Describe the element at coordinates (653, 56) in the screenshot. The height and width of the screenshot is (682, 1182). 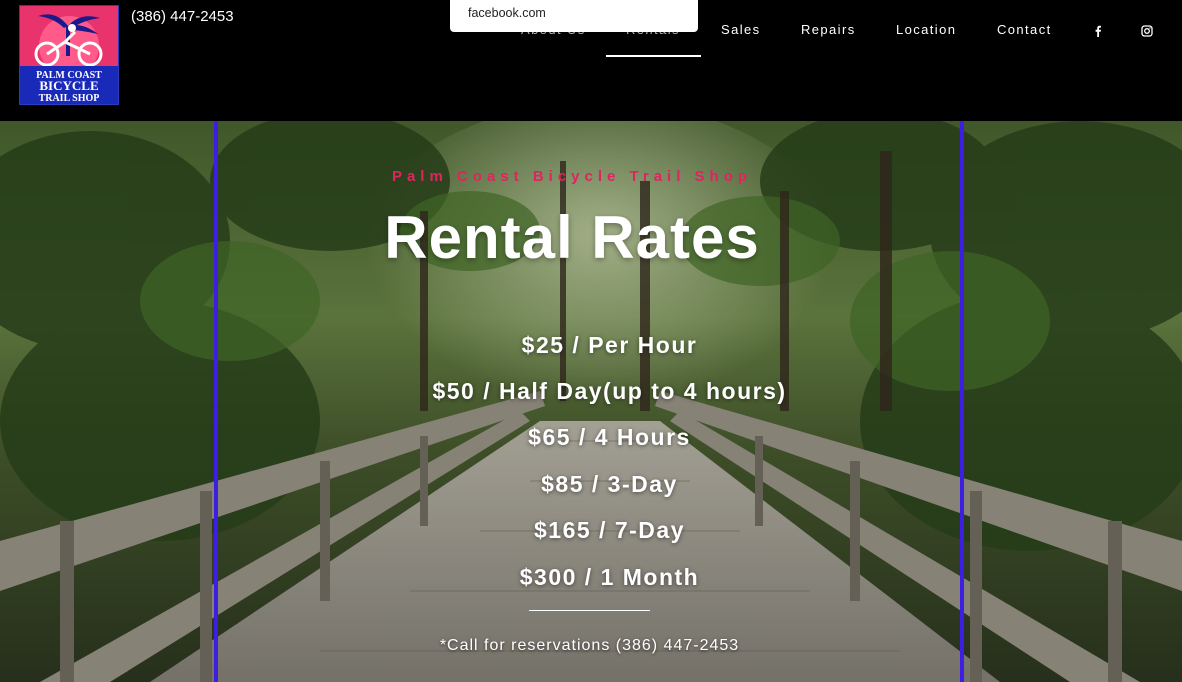
I see `active-nav-underline` at that location.